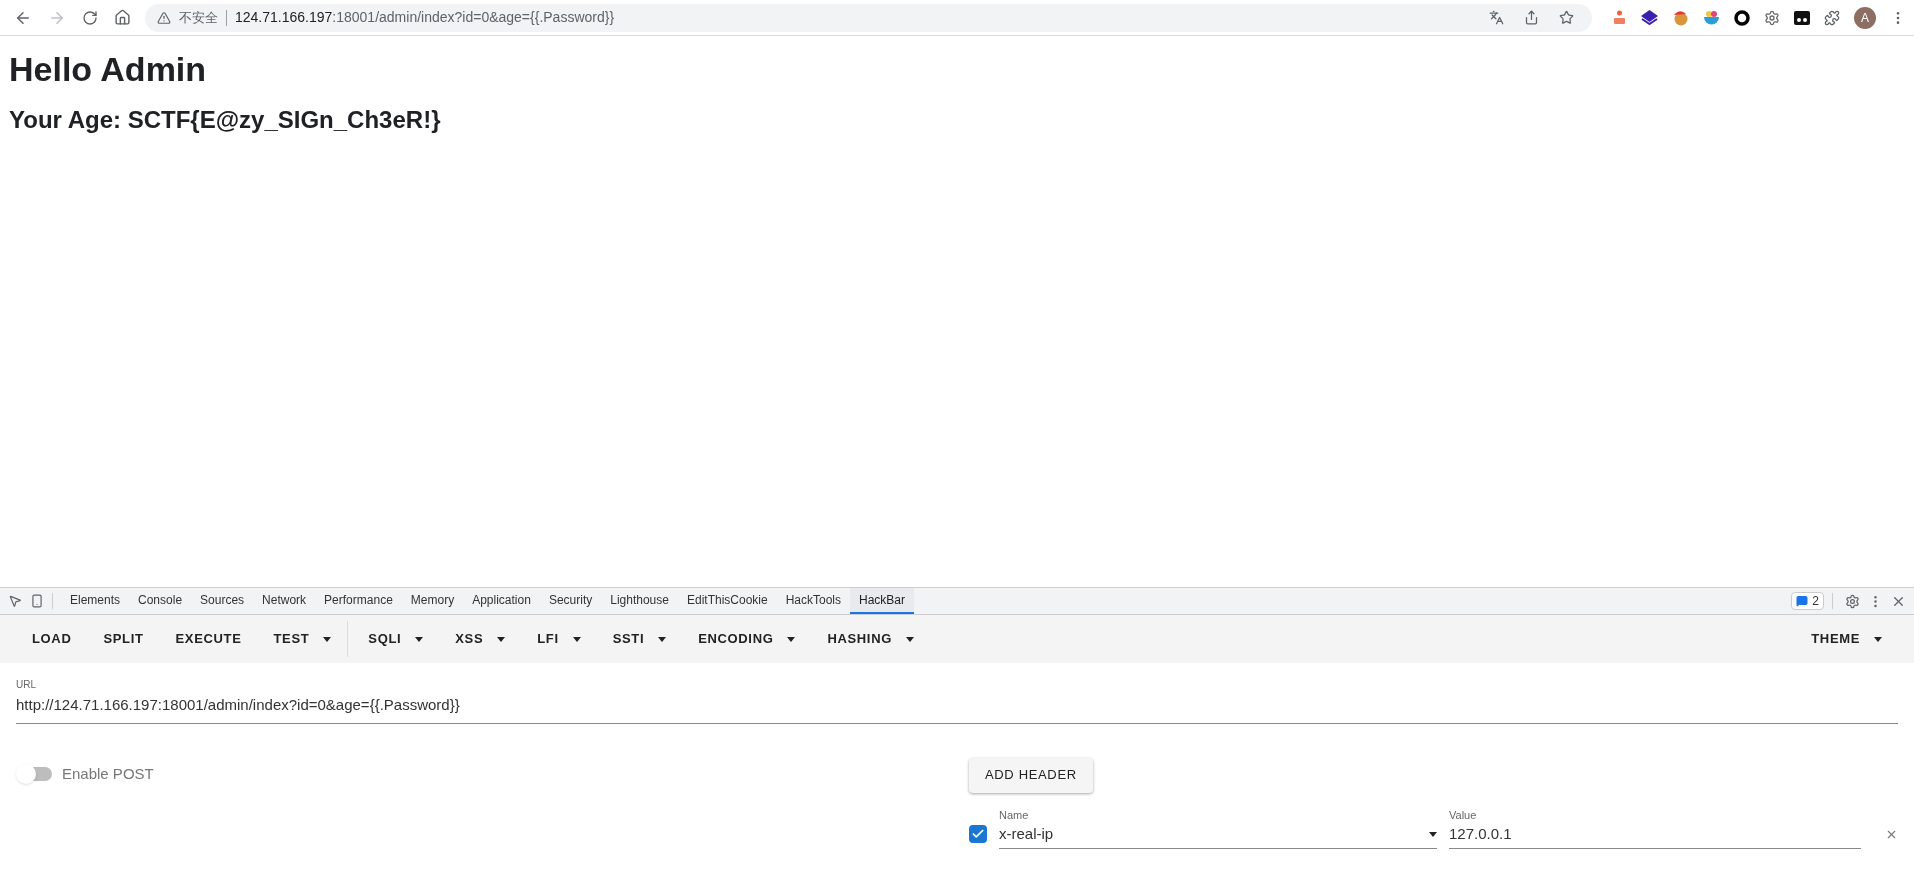  What do you see at coordinates (160, 601) in the screenshot?
I see `devtools-tab: Console` at bounding box center [160, 601].